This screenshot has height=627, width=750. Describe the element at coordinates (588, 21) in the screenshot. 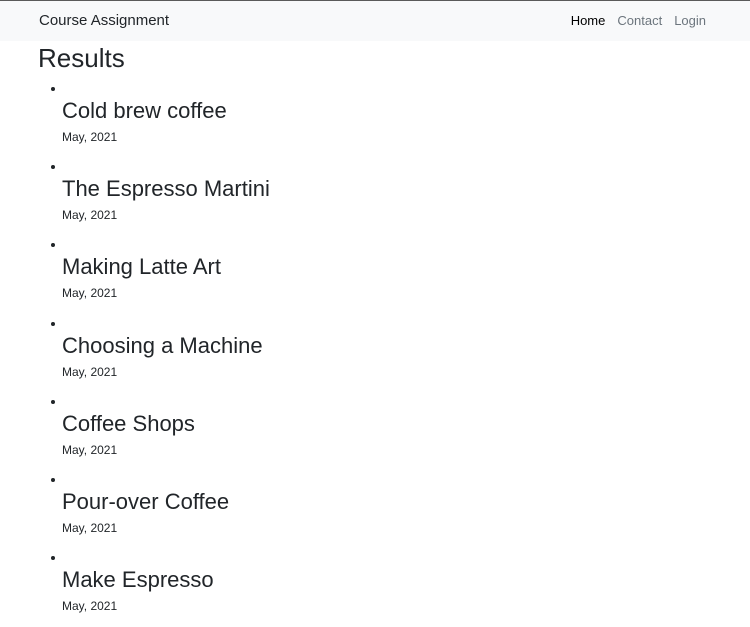

I see `nav-link-home: Home` at that location.